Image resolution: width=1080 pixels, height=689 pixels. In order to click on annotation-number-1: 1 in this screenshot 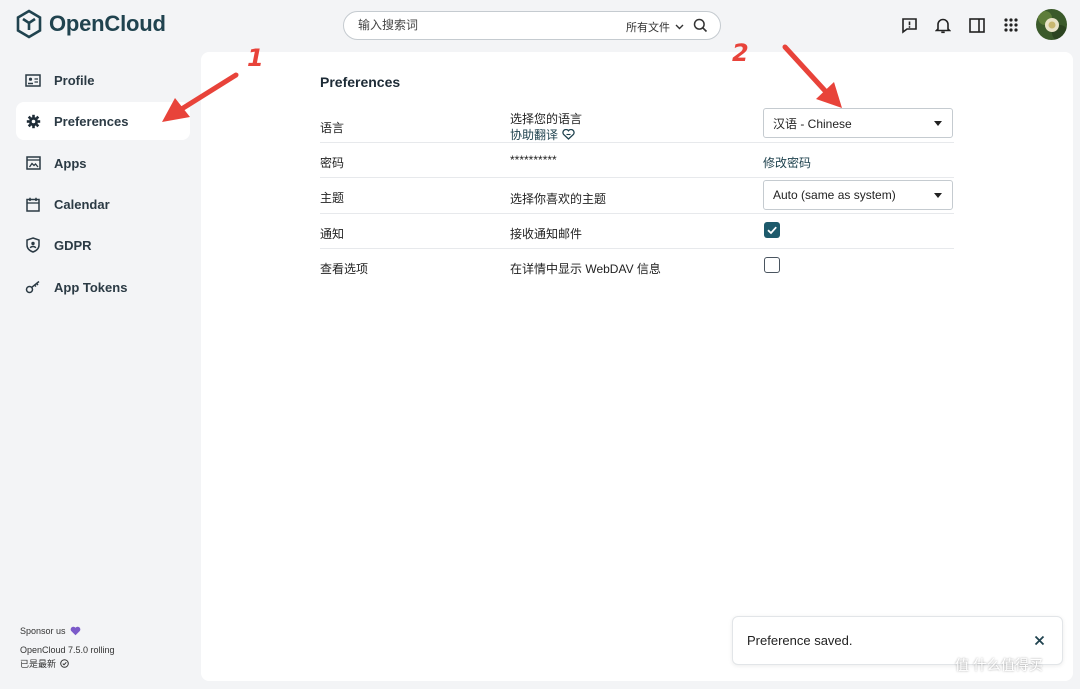, I will do `click(255, 58)`.